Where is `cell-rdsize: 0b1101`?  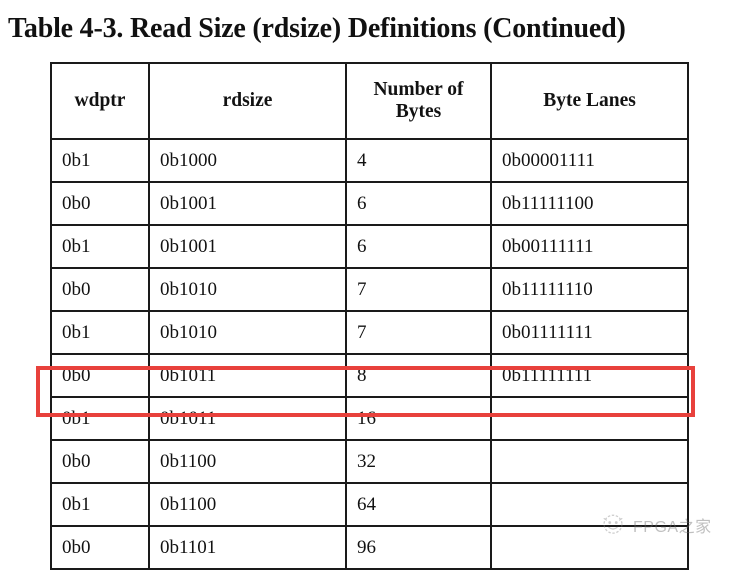 cell-rdsize: 0b1101 is located at coordinates (247, 547).